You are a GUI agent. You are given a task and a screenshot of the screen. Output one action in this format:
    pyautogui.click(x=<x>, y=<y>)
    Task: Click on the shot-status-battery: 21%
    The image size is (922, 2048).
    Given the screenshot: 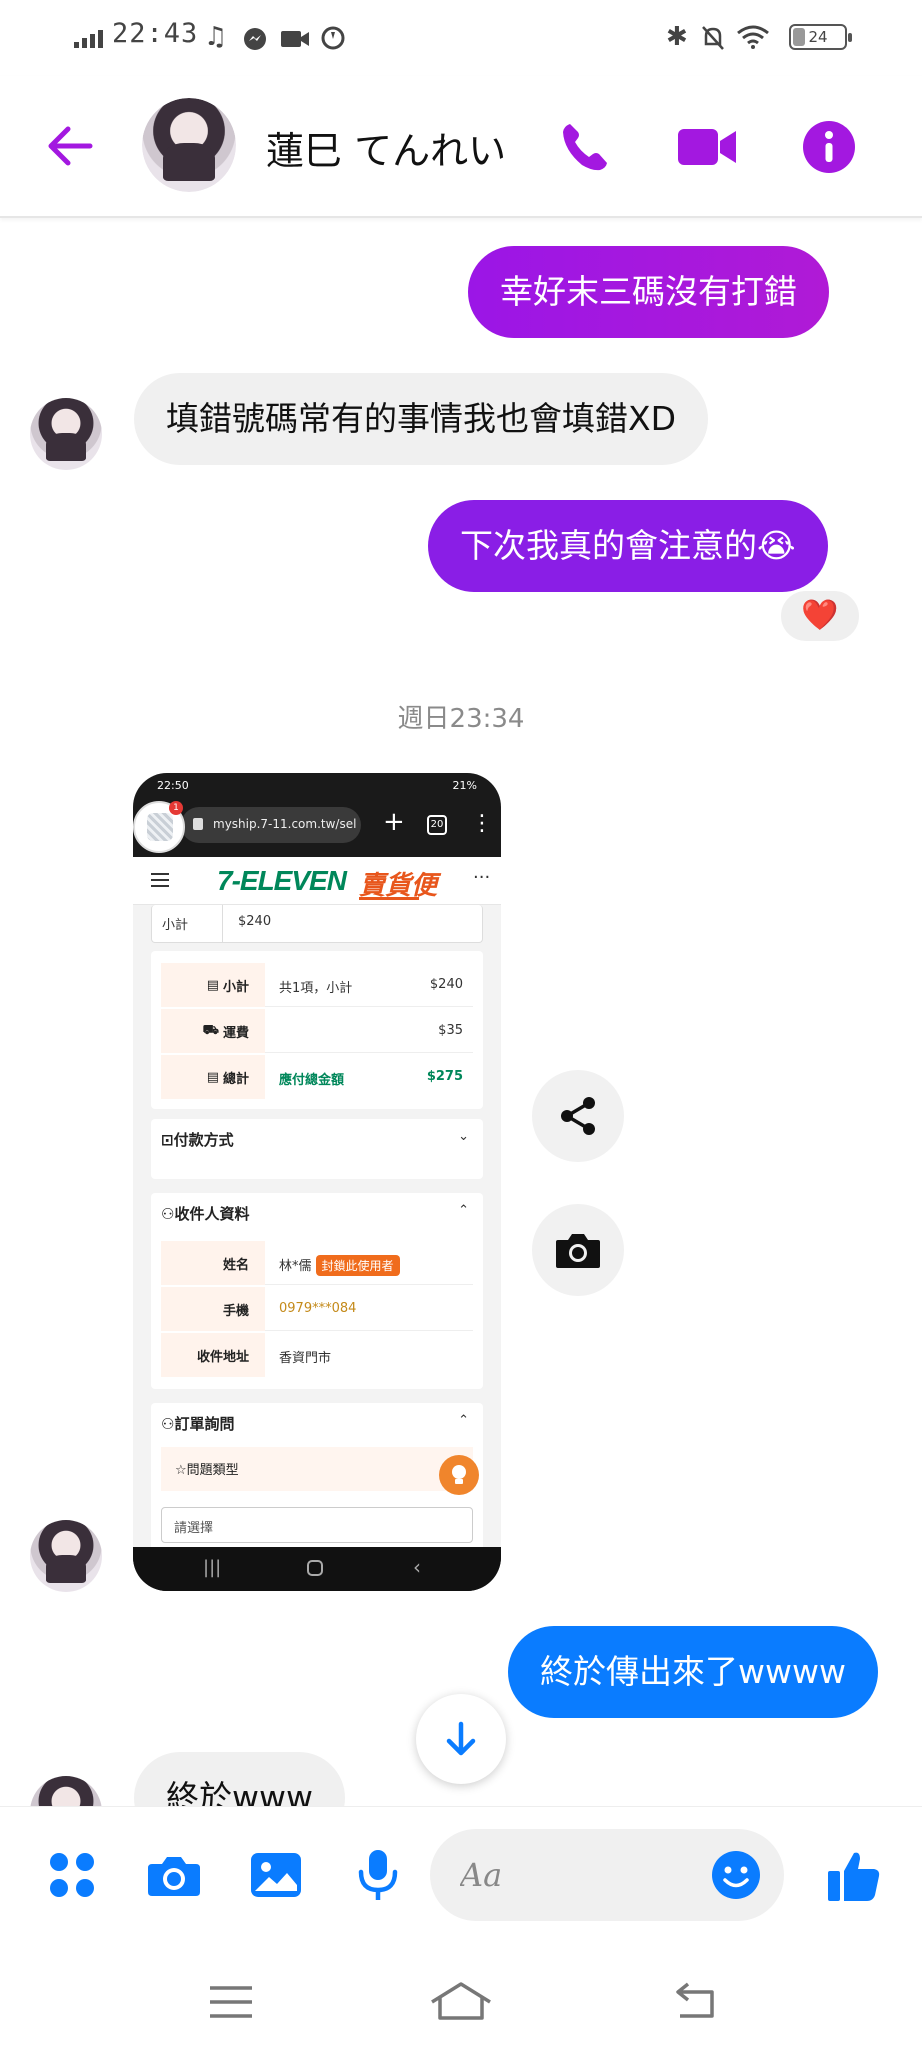 What is the action you would take?
    pyautogui.click(x=464, y=785)
    